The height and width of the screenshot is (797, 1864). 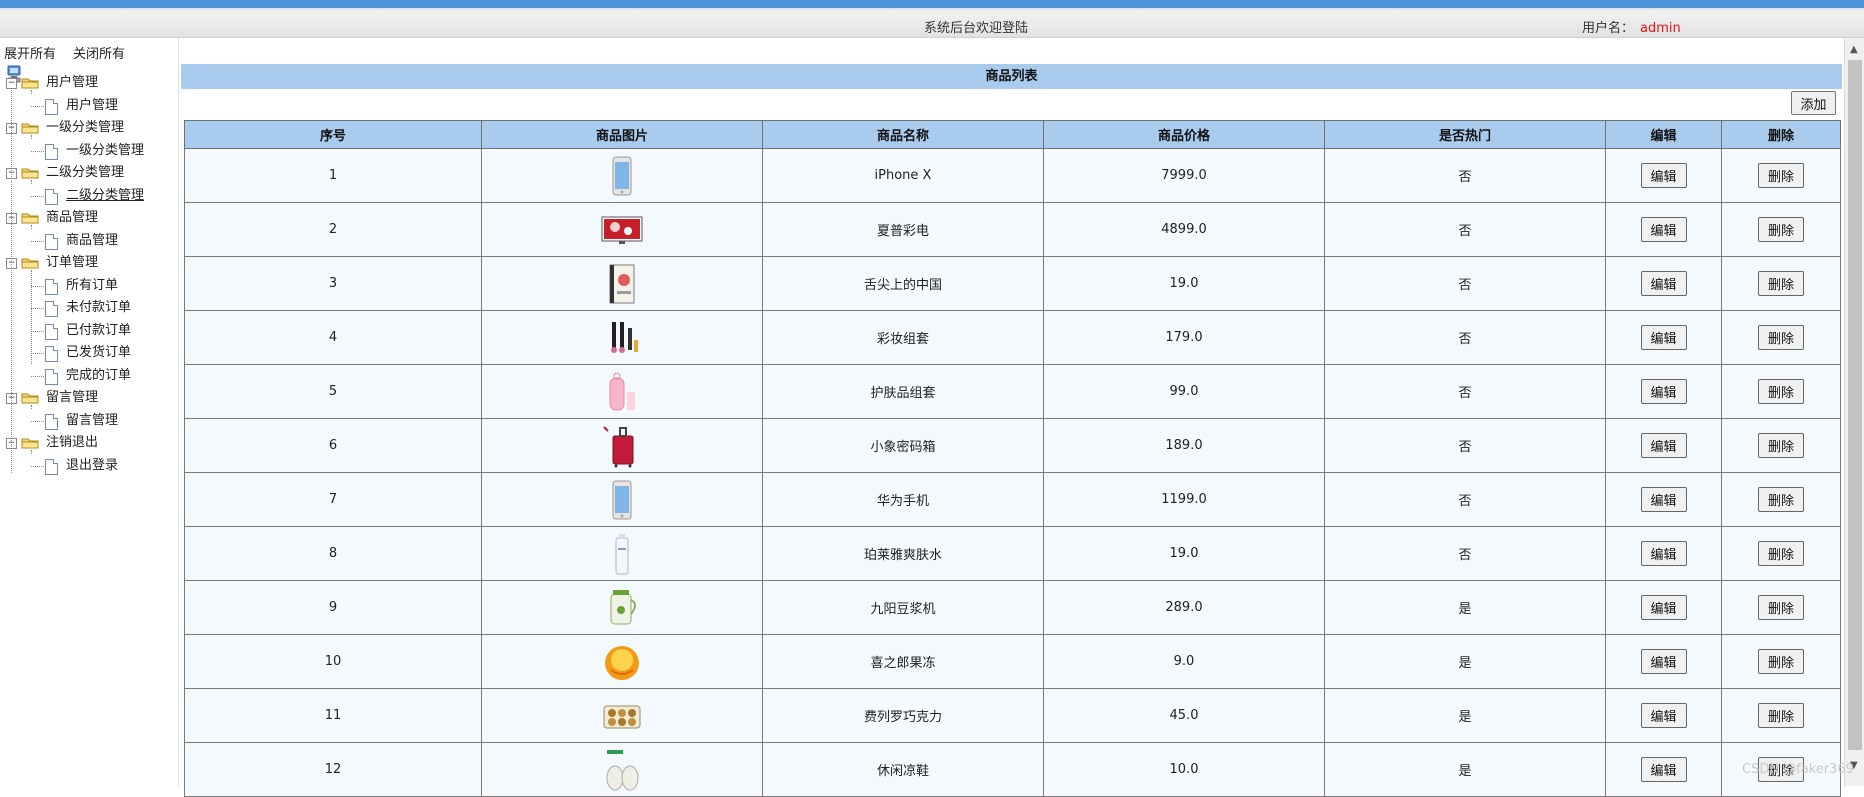 I want to click on tree-item-4-1: 未付款订单, so click(x=89, y=308).